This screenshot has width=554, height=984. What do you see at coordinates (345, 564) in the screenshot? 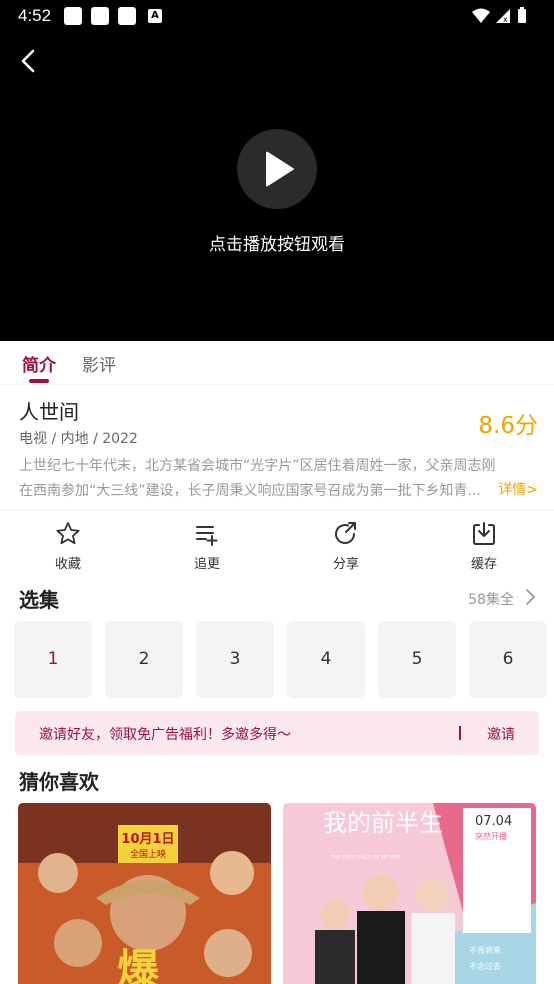
I see `share-label: 分享` at bounding box center [345, 564].